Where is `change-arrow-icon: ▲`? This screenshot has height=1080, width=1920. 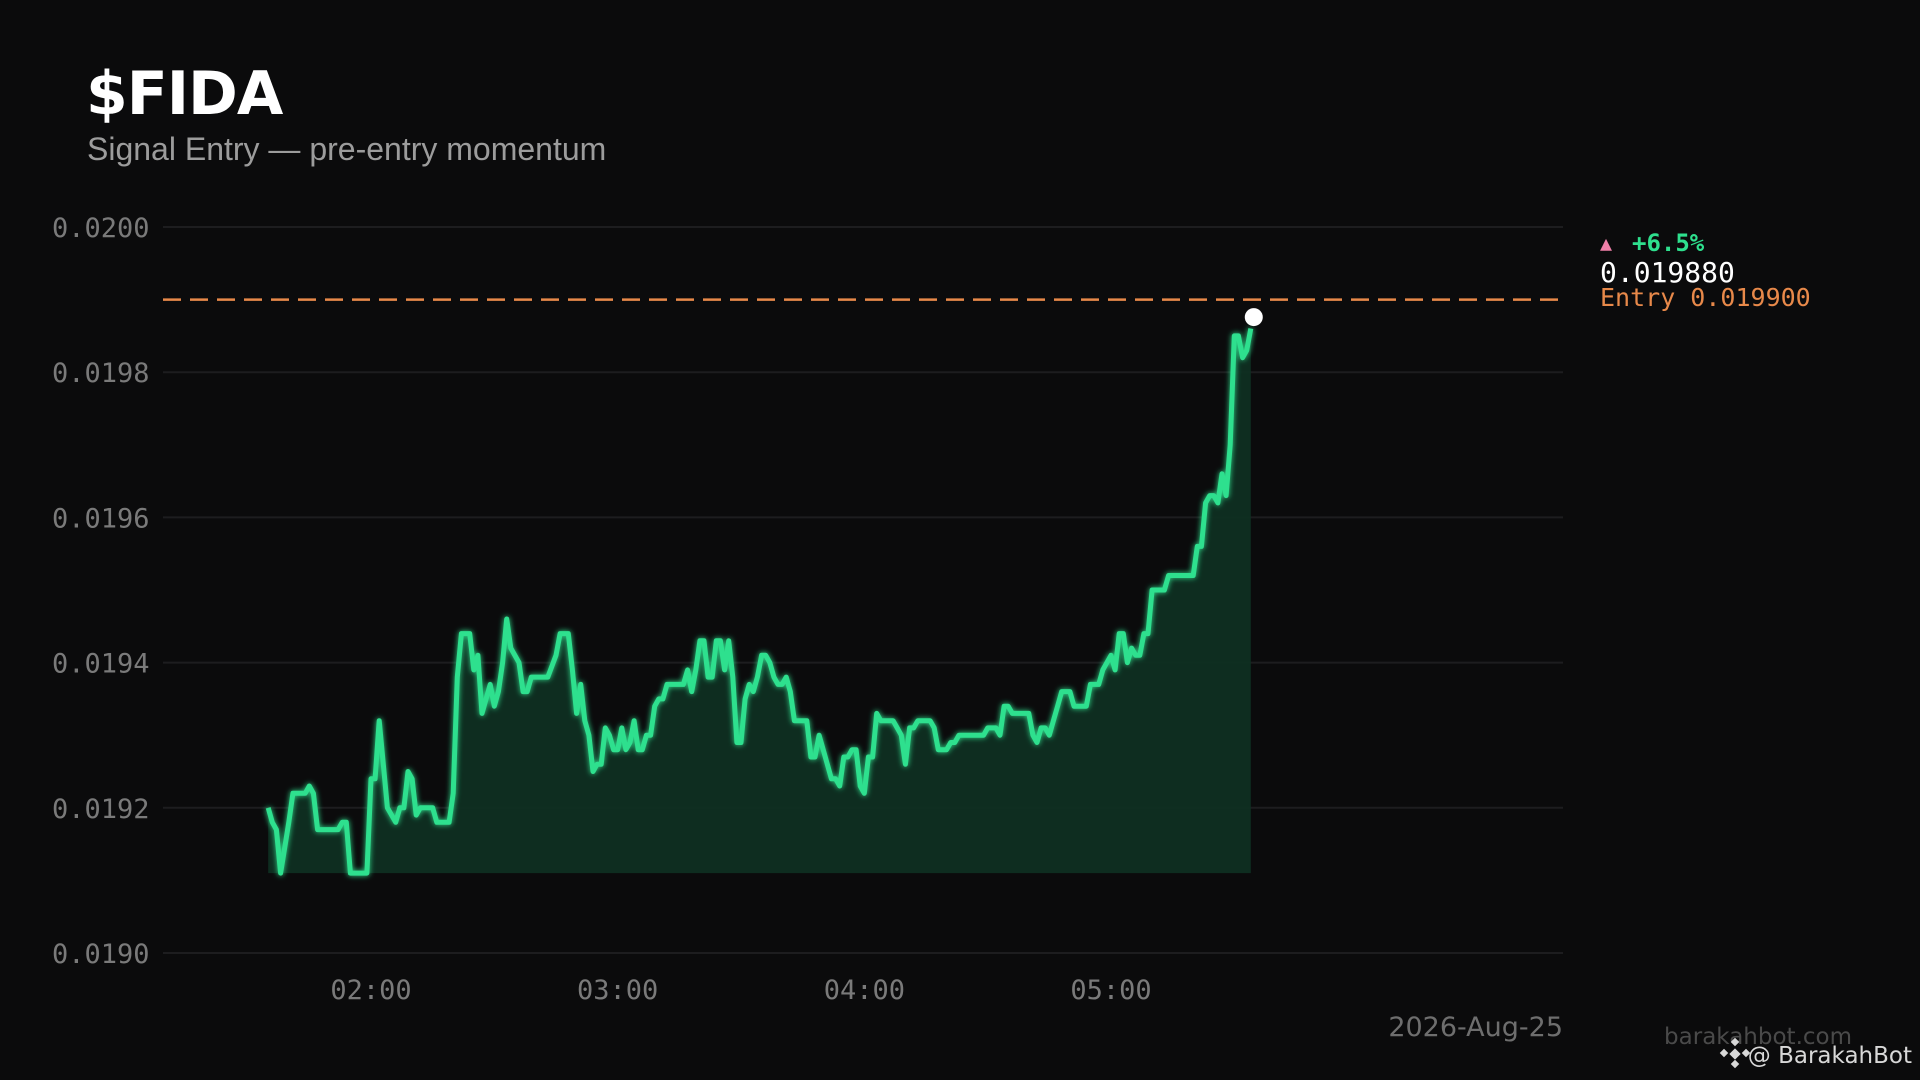 change-arrow-icon: ▲ is located at coordinates (1606, 243).